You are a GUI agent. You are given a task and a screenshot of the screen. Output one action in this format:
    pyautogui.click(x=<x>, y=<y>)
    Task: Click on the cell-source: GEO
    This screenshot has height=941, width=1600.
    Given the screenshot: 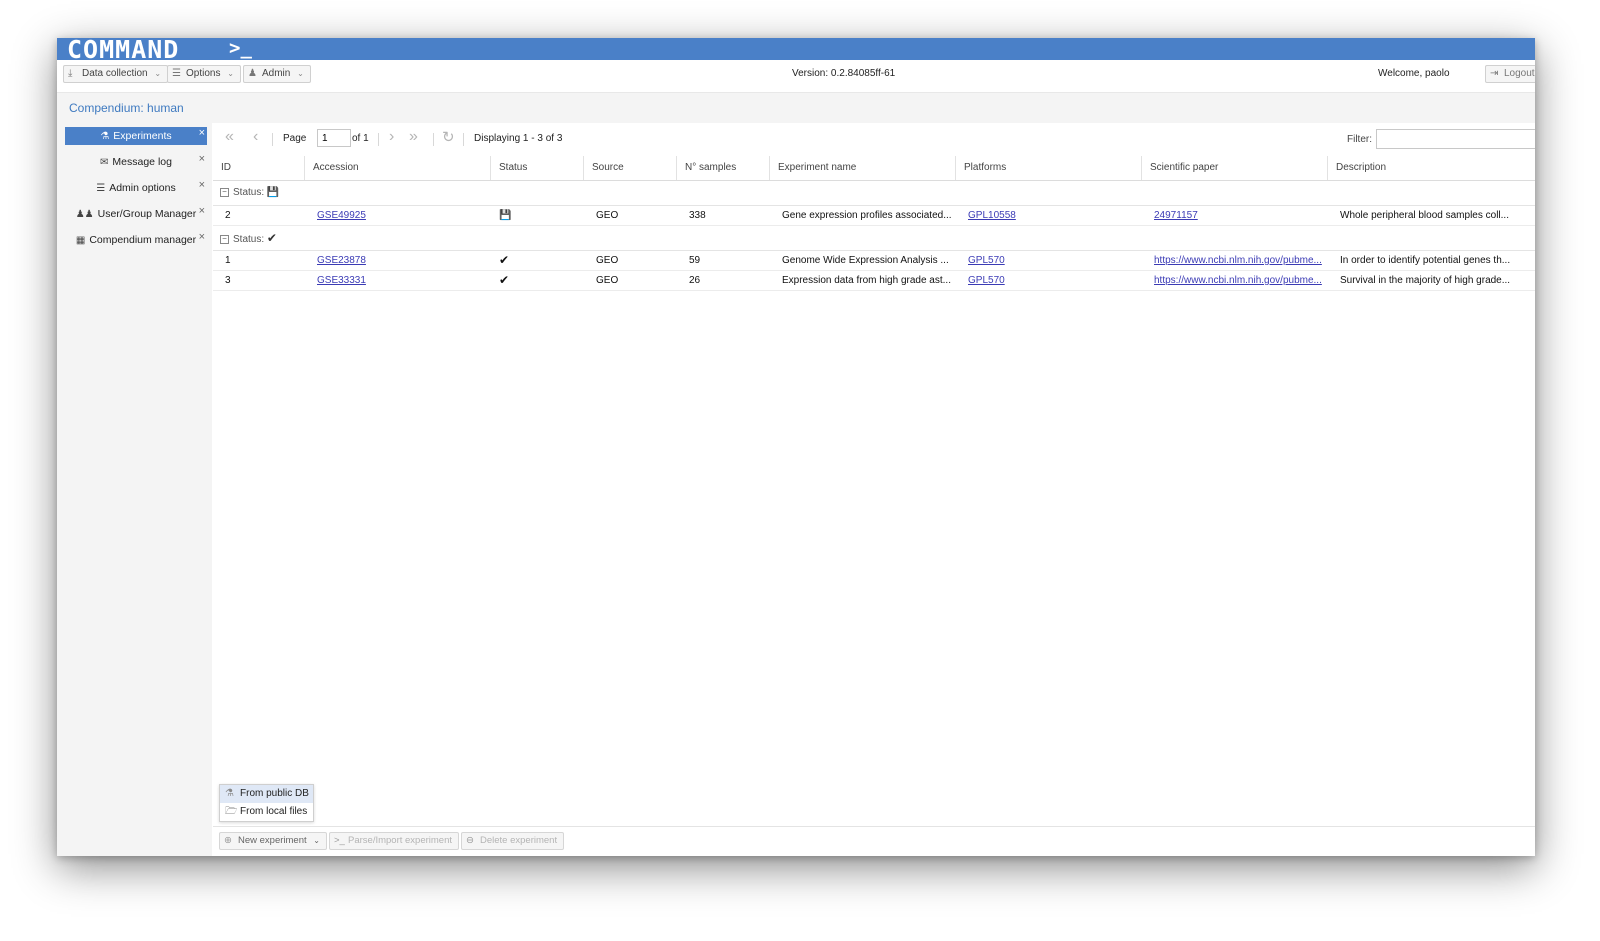 What is the action you would take?
    pyautogui.click(x=607, y=280)
    